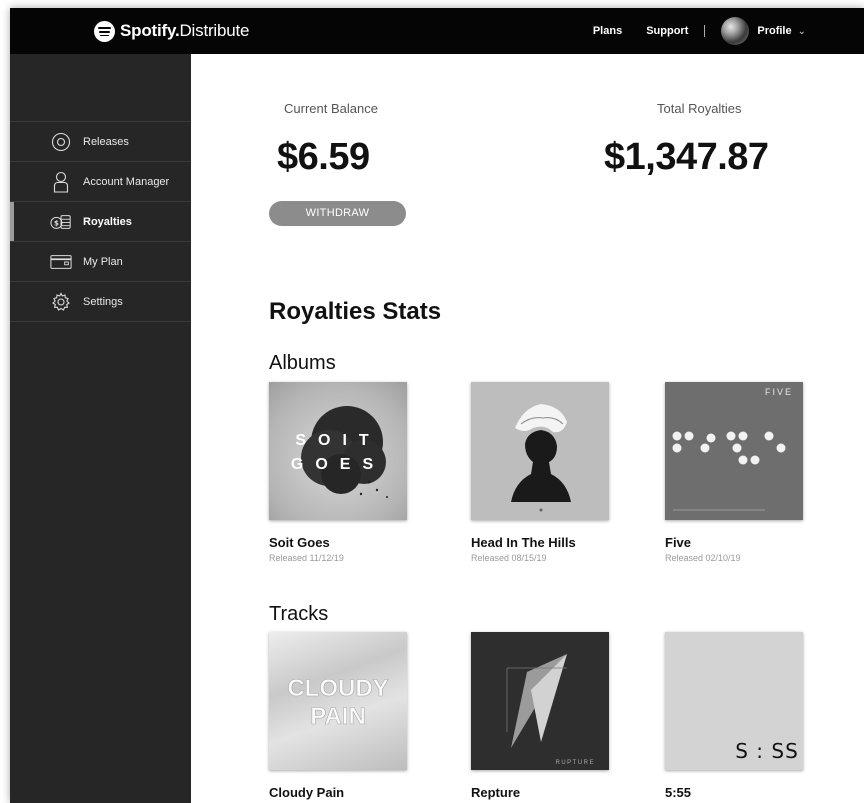 This screenshot has height=803, width=864. Describe the element at coordinates (767, 751) in the screenshot. I see `svg-text: S : SS` at that location.